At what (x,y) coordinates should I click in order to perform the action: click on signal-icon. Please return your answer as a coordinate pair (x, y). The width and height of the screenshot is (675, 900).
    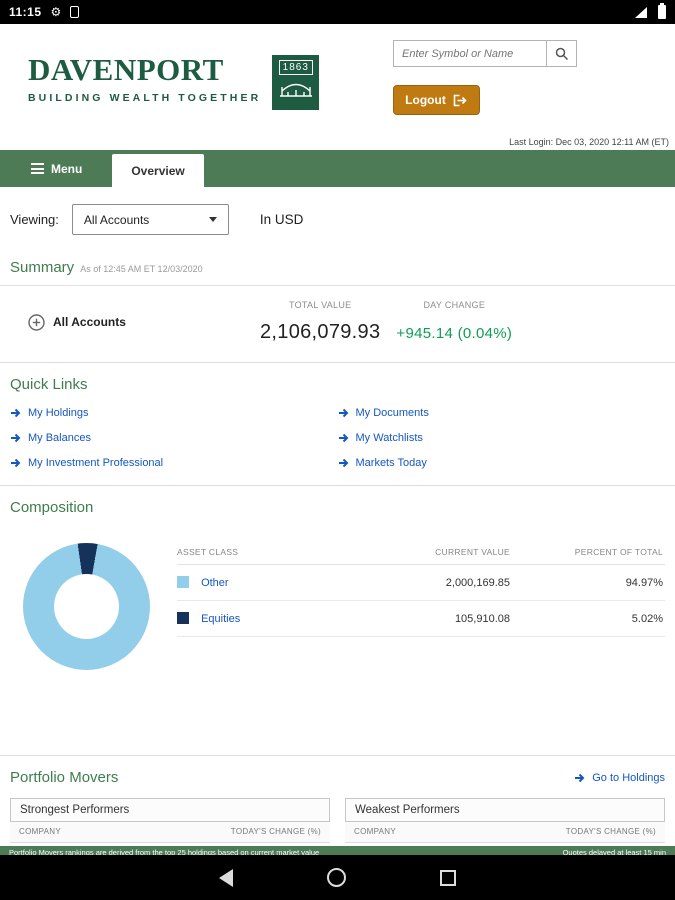
    Looking at the image, I should click on (641, 12).